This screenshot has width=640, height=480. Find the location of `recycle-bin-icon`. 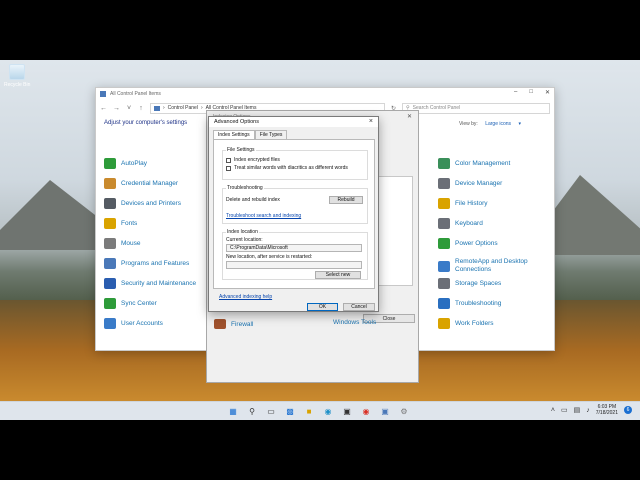

recycle-bin-icon is located at coordinates (17, 72).